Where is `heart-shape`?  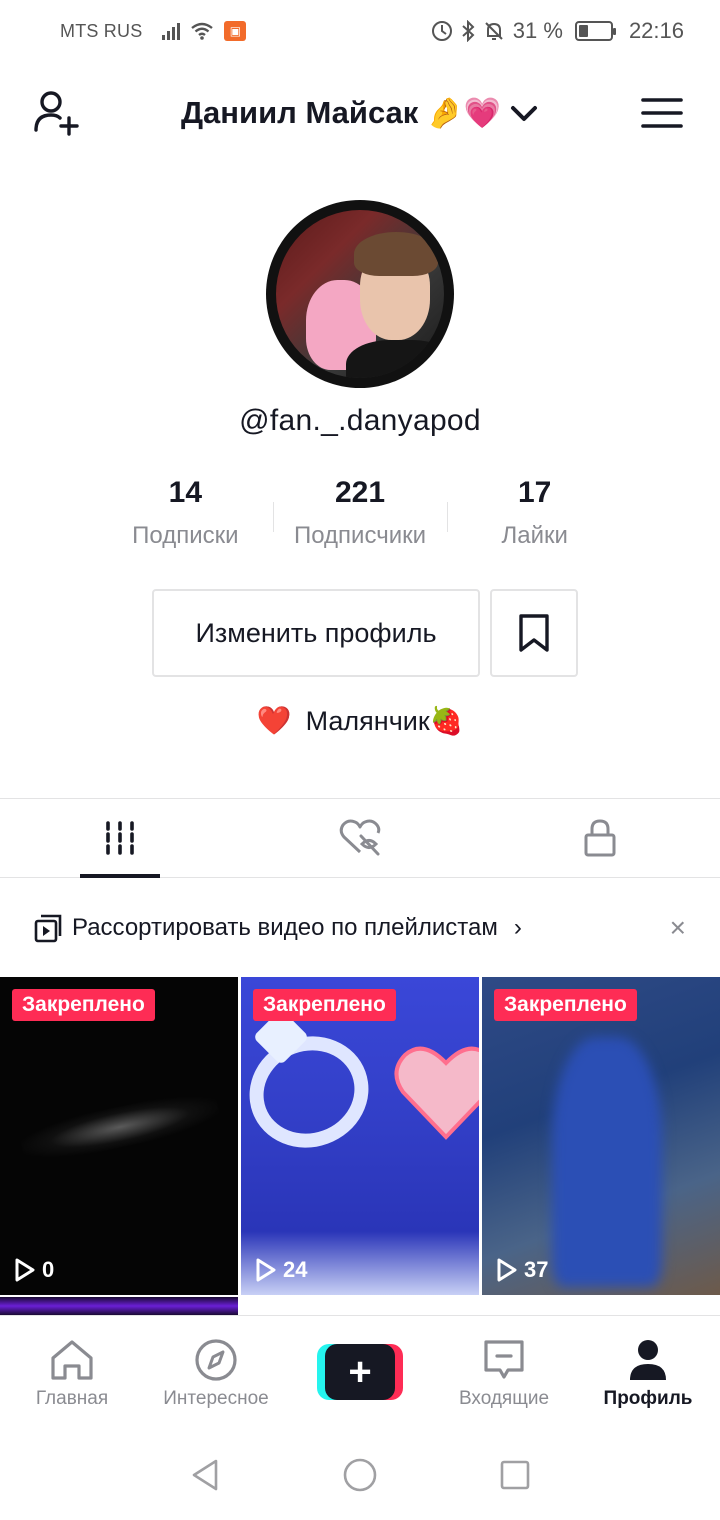
heart-shape is located at coordinates (436, 1093).